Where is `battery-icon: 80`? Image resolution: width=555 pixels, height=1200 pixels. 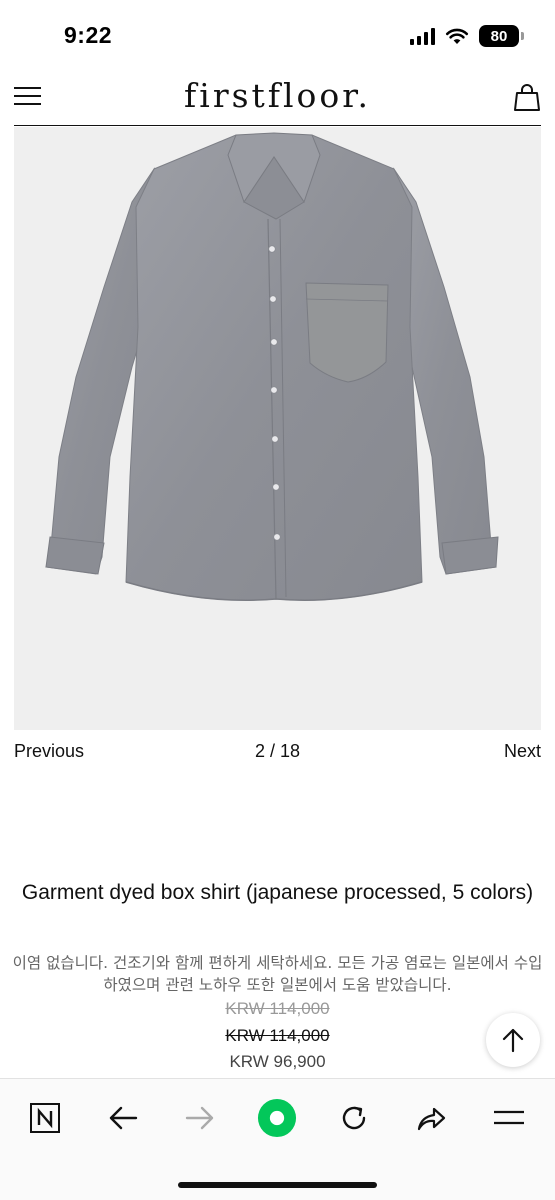
battery-icon: 80 is located at coordinates (501, 36).